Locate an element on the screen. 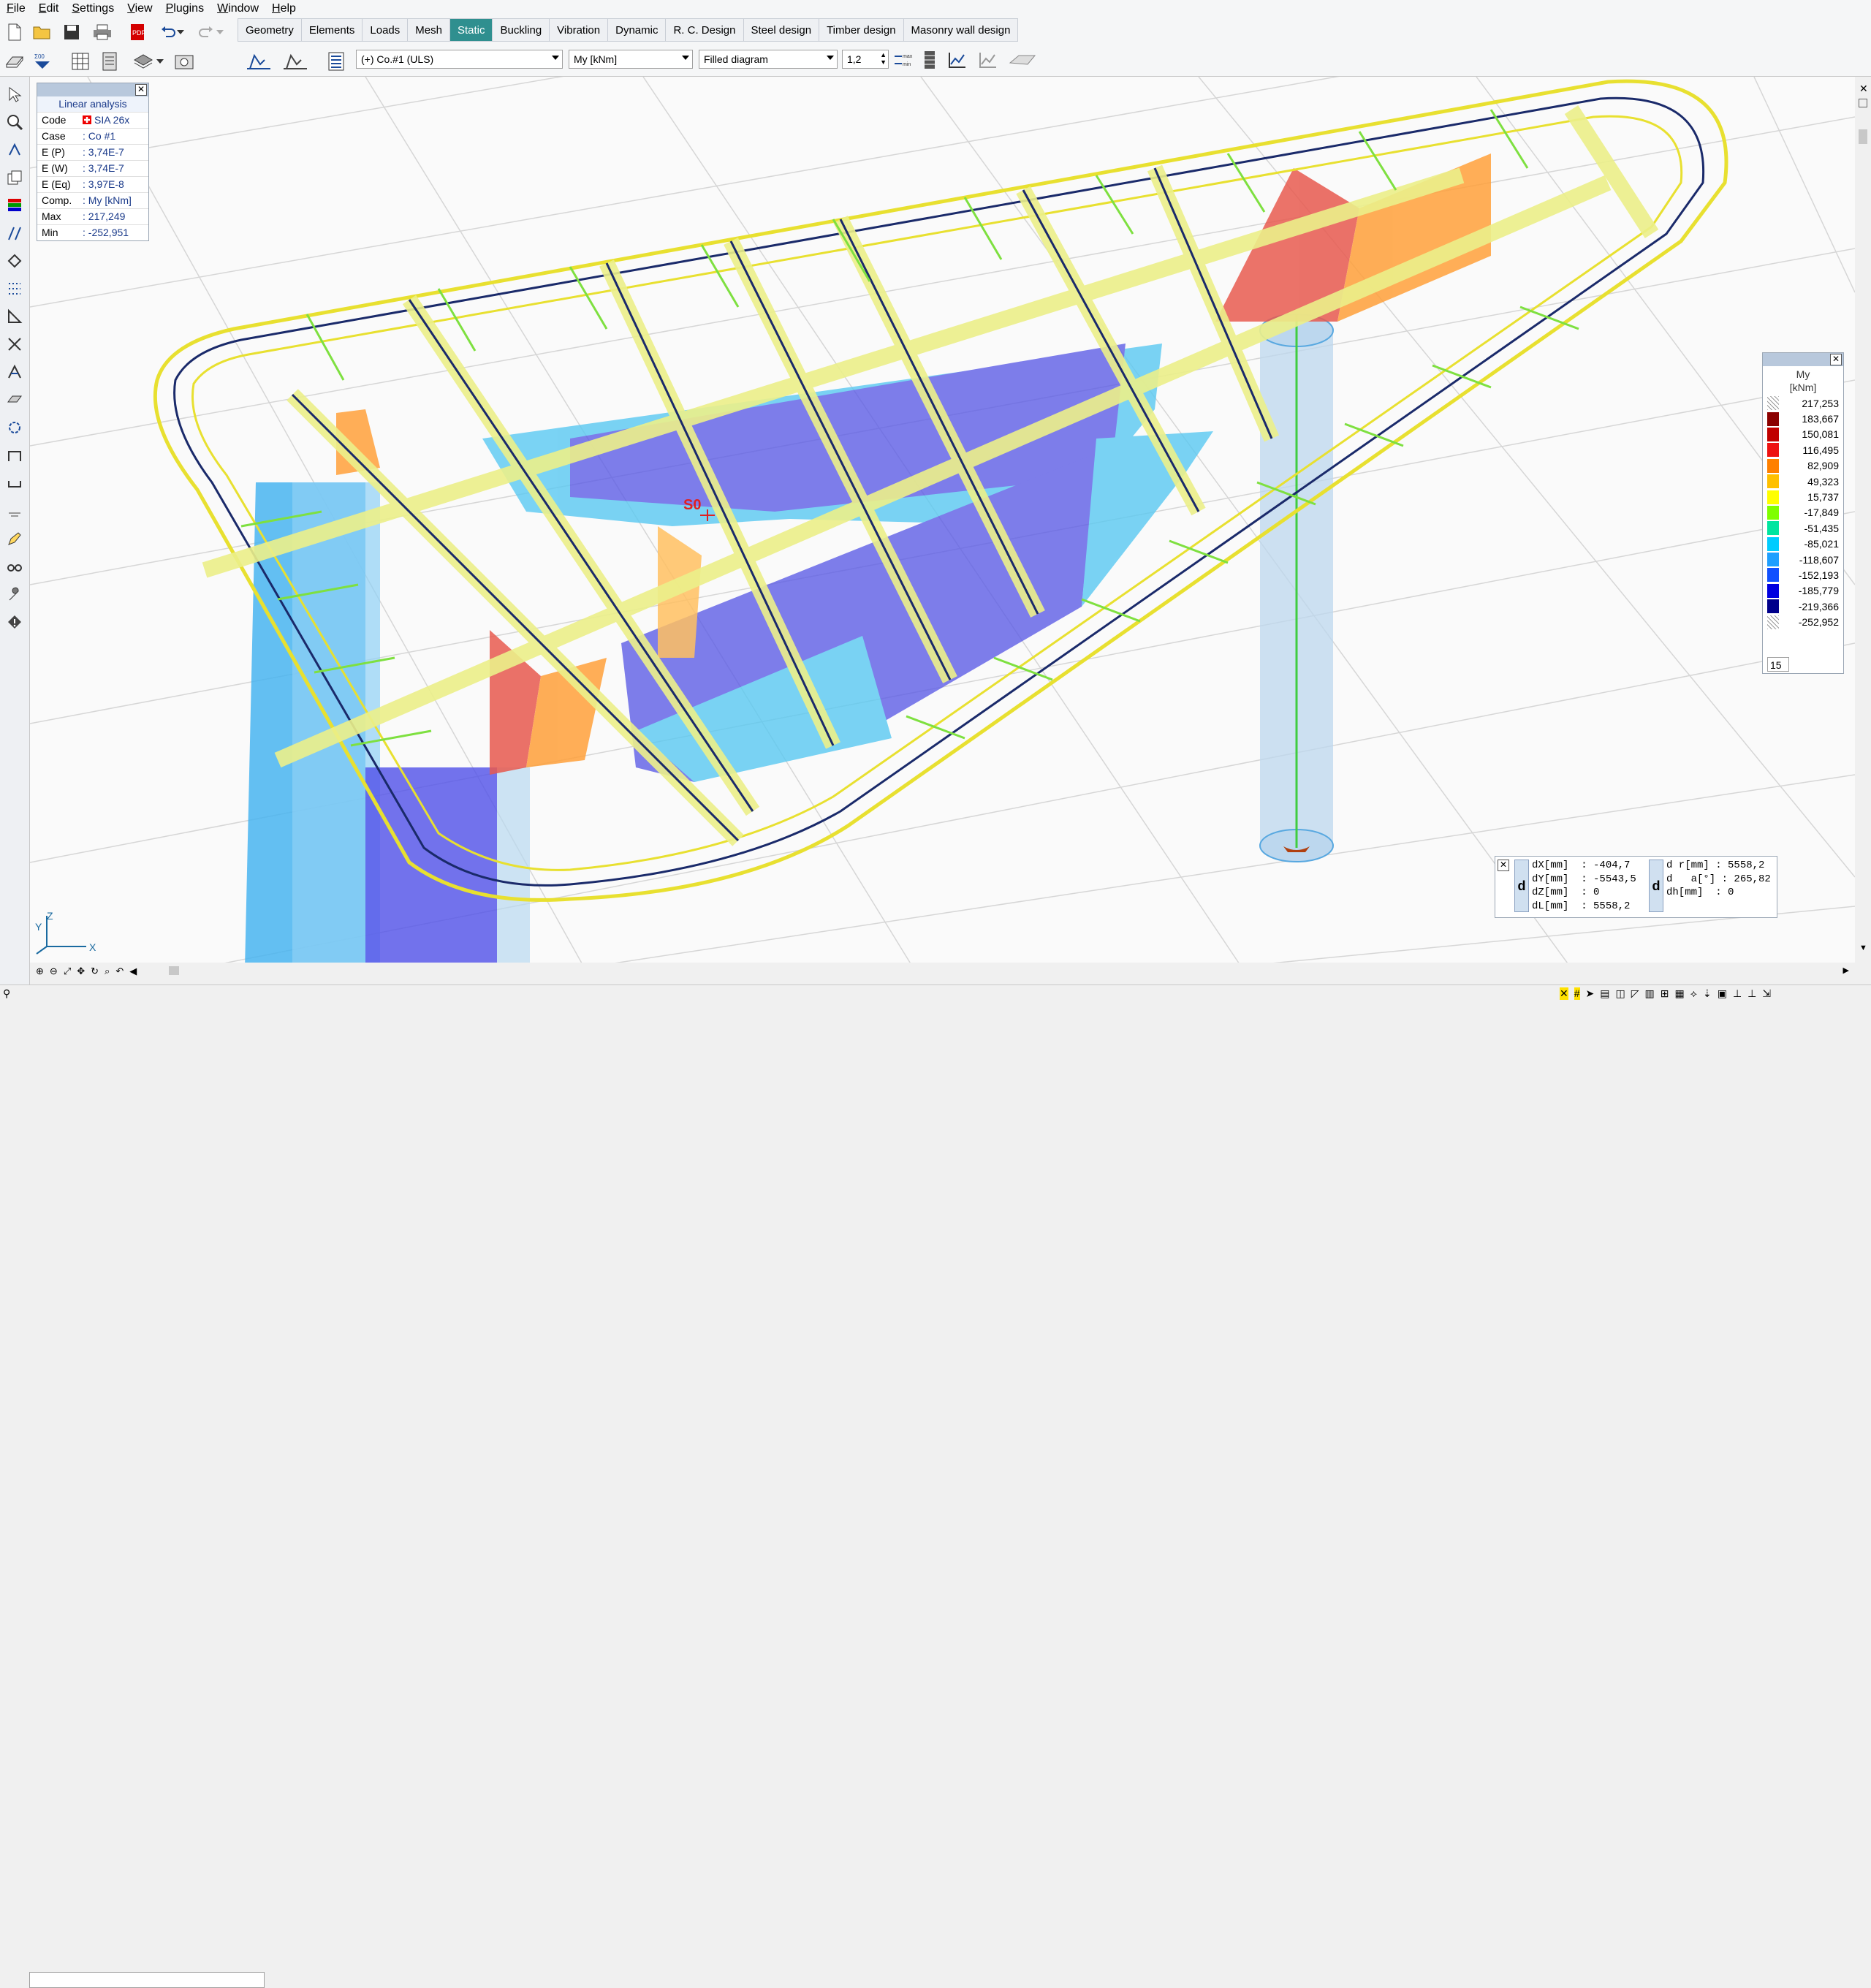  zoom-in-icon: ⊕ is located at coordinates (40, 971).